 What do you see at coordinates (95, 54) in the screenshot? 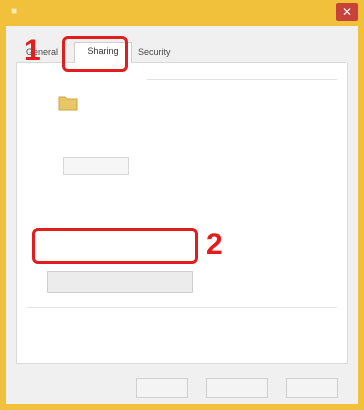
I see `highlight-box-sharing-tab` at bounding box center [95, 54].